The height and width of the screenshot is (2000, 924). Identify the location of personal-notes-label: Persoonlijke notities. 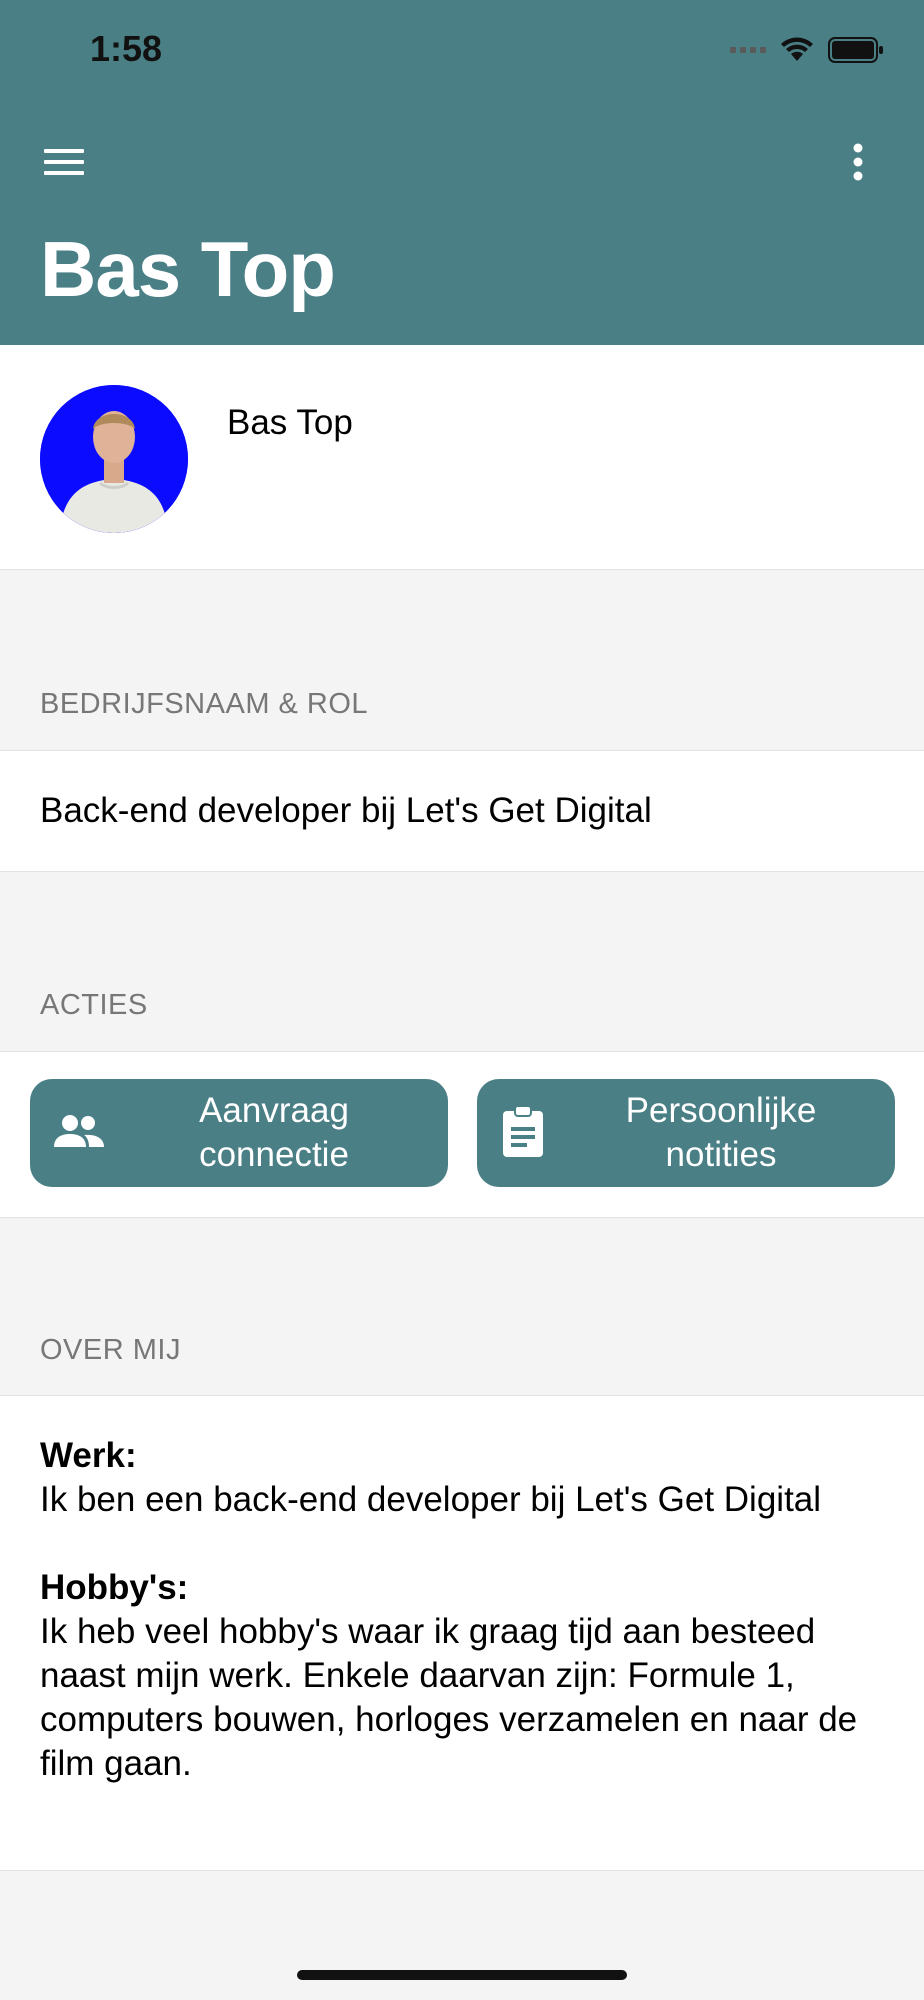
(721, 1132).